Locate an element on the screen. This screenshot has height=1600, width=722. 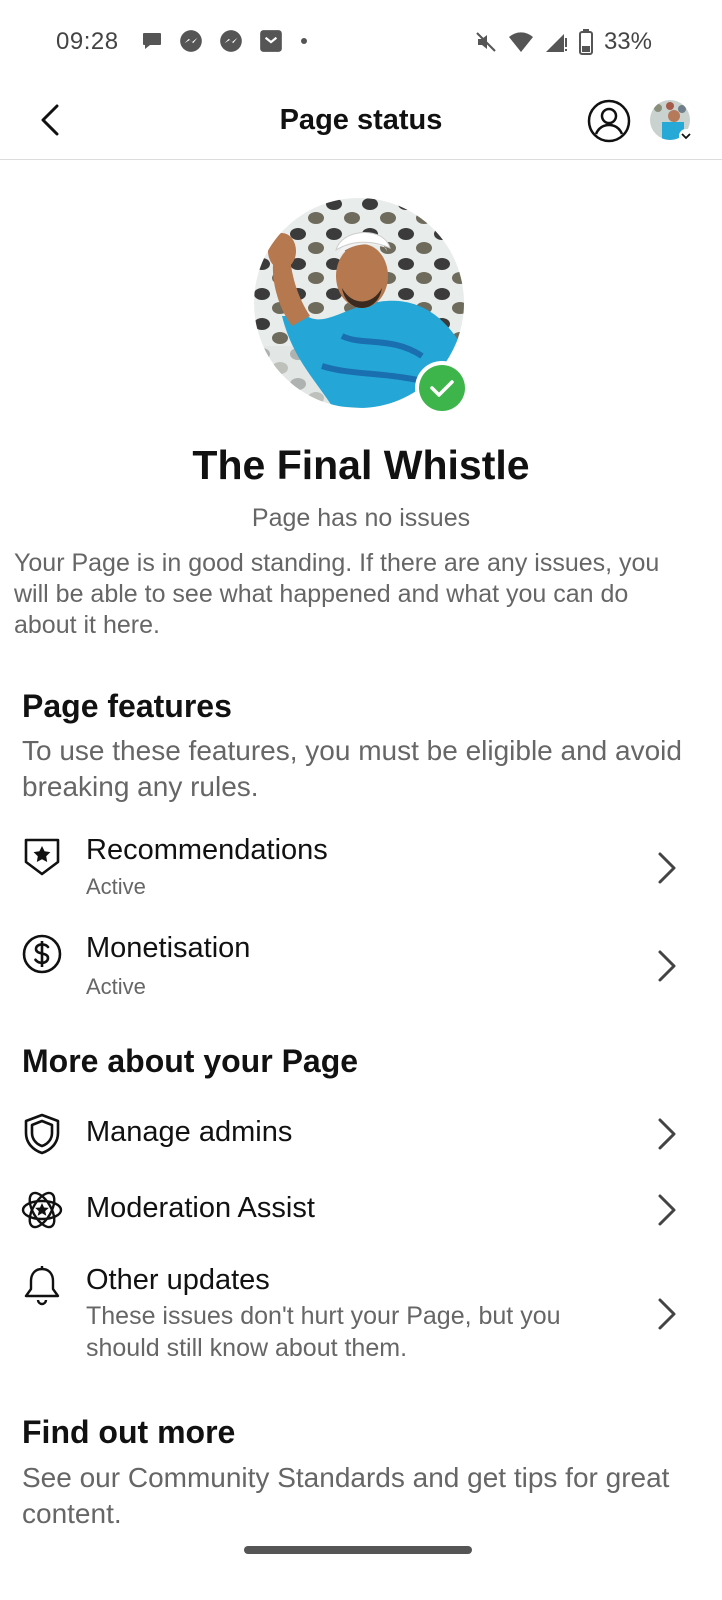
battery-percent: 33% is located at coordinates (627, 41).